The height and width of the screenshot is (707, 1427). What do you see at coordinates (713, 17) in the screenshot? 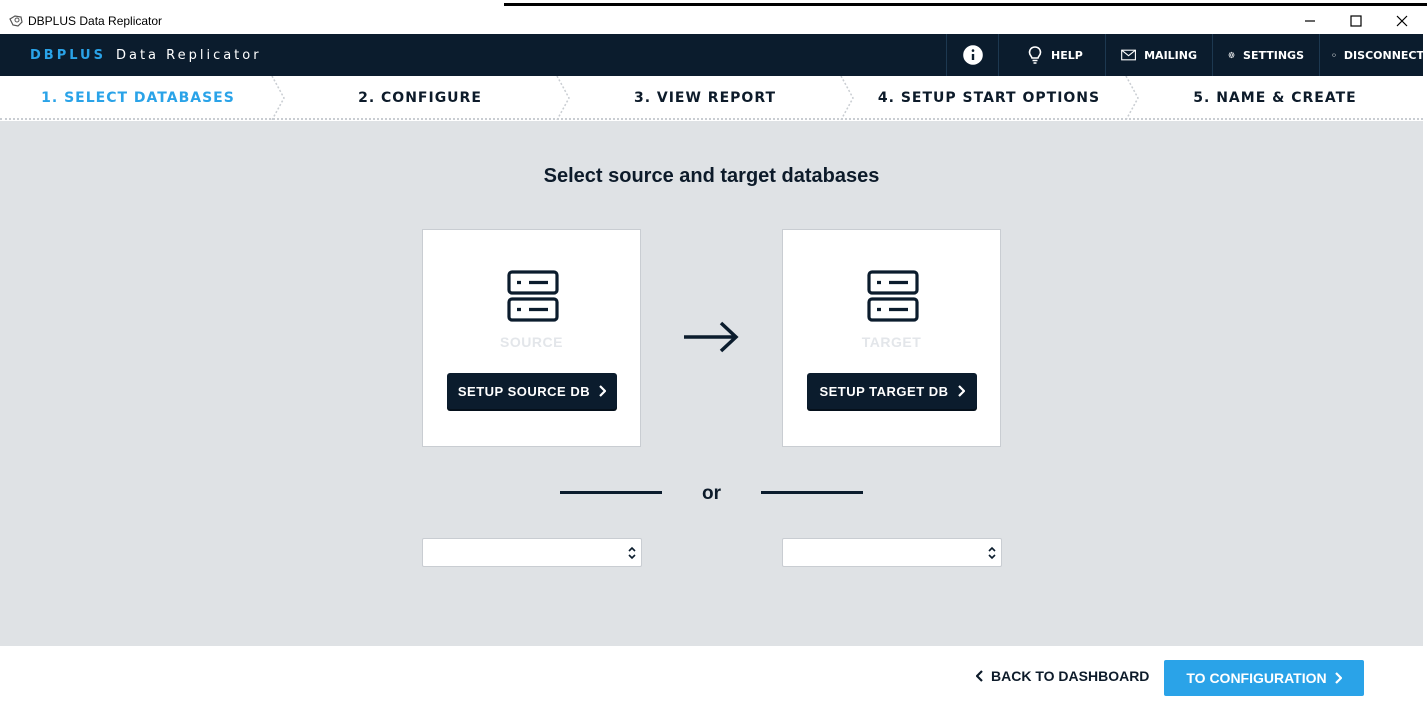
I see `window-titlebar: DBPLUS Data Replicator` at bounding box center [713, 17].